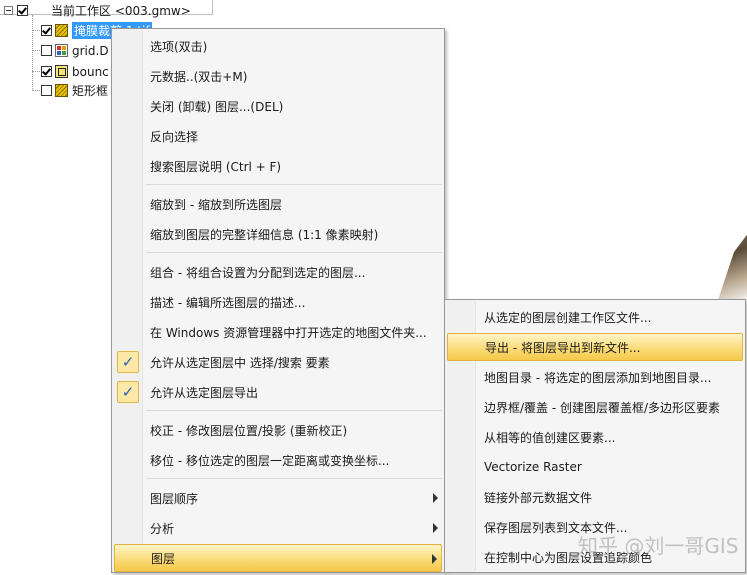  What do you see at coordinates (264, 234) in the screenshot?
I see `menu-item-label: 缩放到图层的完整详细信息 (1:1 像素映射)` at bounding box center [264, 234].